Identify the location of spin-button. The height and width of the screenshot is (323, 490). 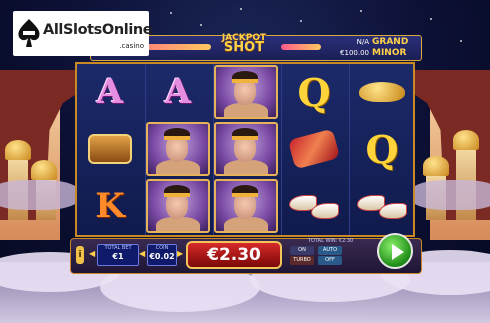
(395, 251).